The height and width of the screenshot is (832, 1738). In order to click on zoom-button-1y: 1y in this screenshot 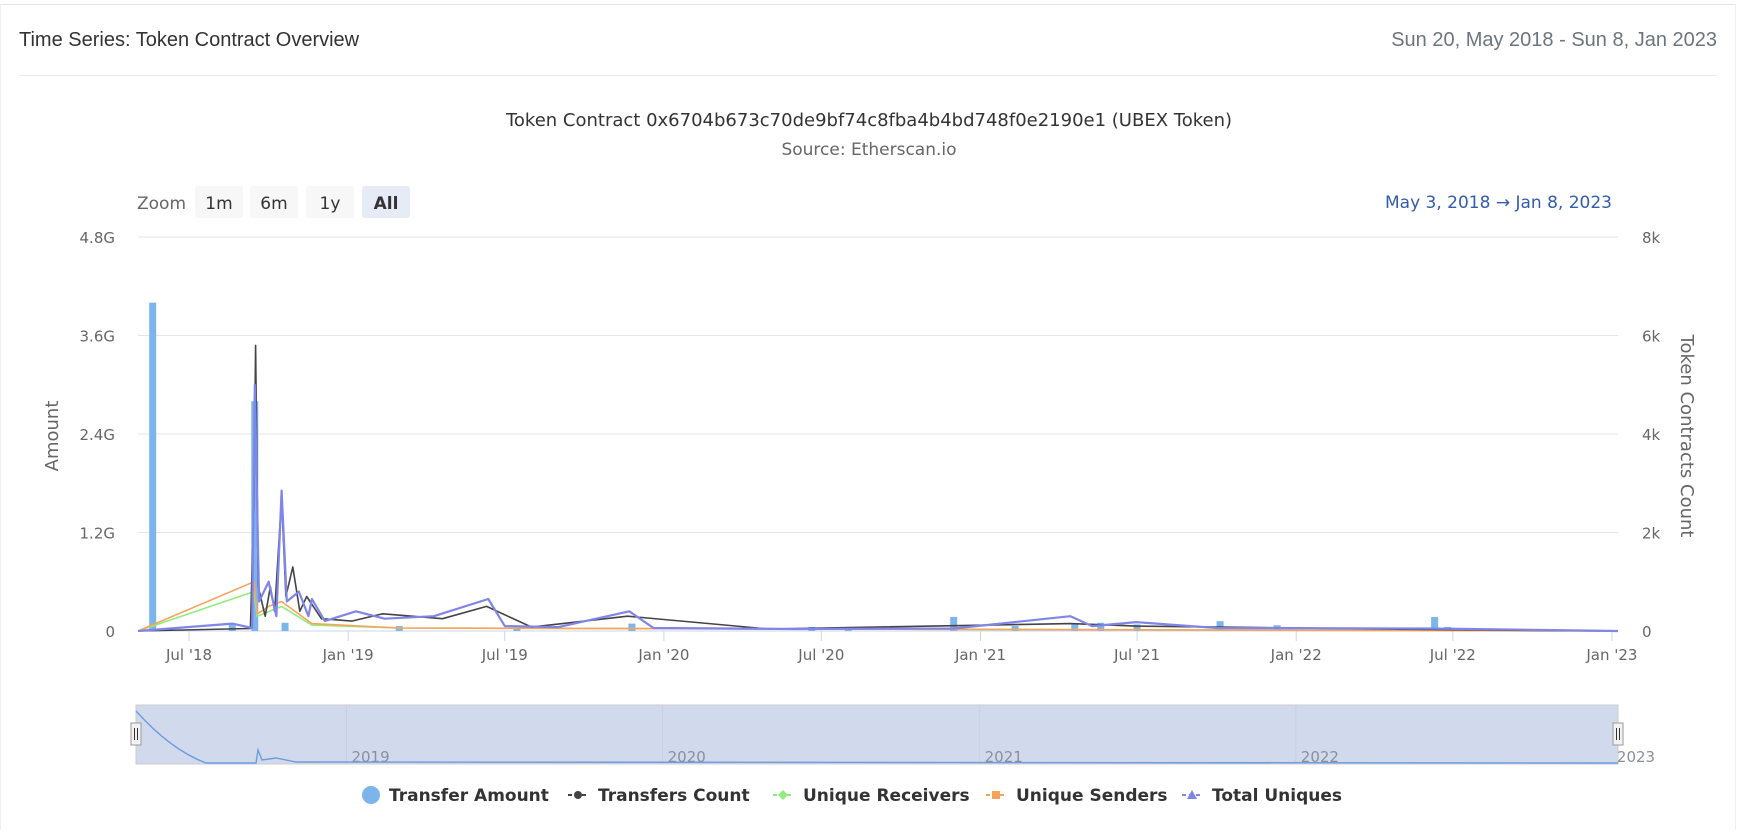, I will do `click(330, 202)`.